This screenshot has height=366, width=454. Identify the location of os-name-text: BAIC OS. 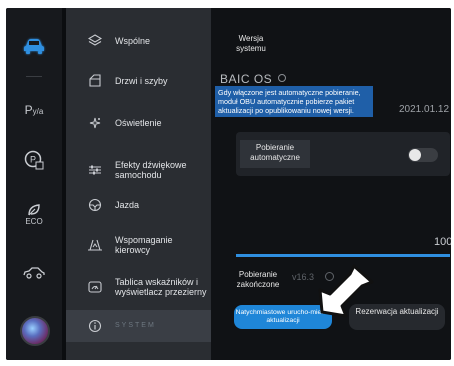
(246, 79).